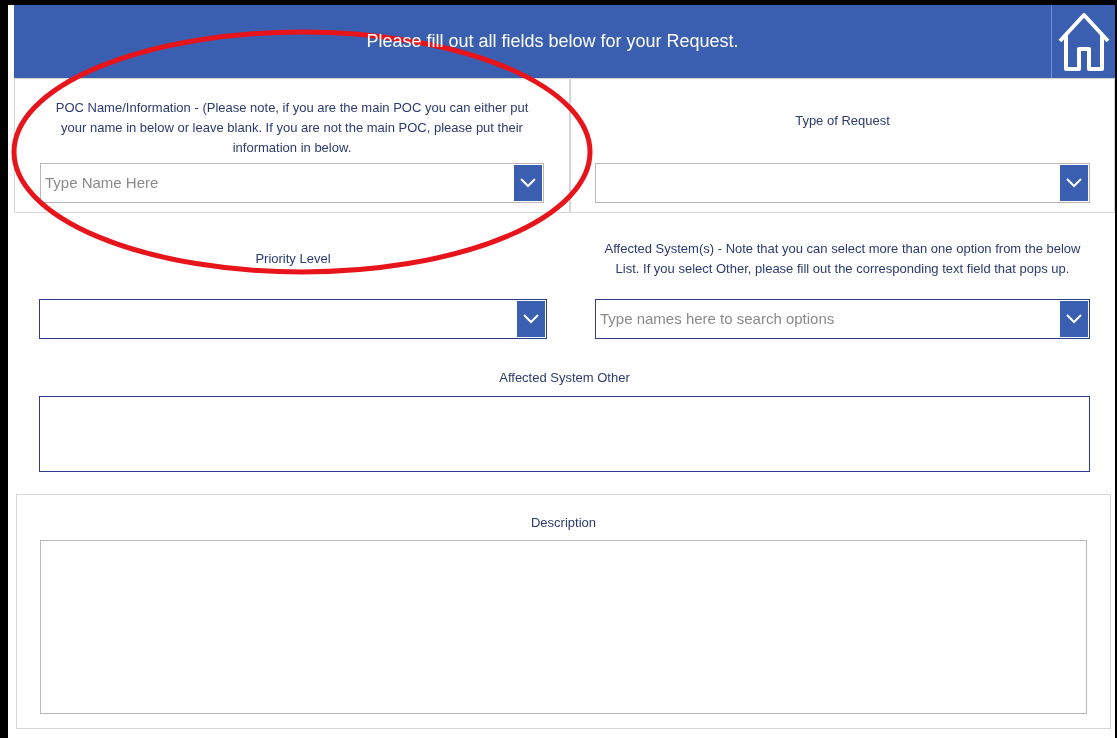 The width and height of the screenshot is (1117, 738). Describe the element at coordinates (563, 522) in the screenshot. I see `field-label: Description` at that location.